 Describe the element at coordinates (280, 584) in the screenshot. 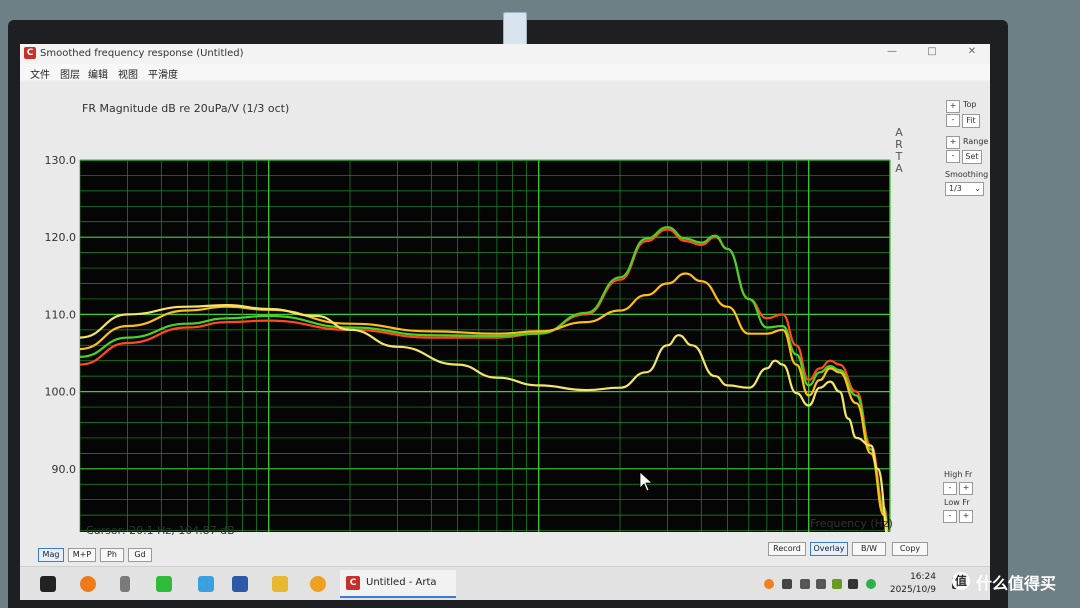

I see `file-explorer-icon` at that location.